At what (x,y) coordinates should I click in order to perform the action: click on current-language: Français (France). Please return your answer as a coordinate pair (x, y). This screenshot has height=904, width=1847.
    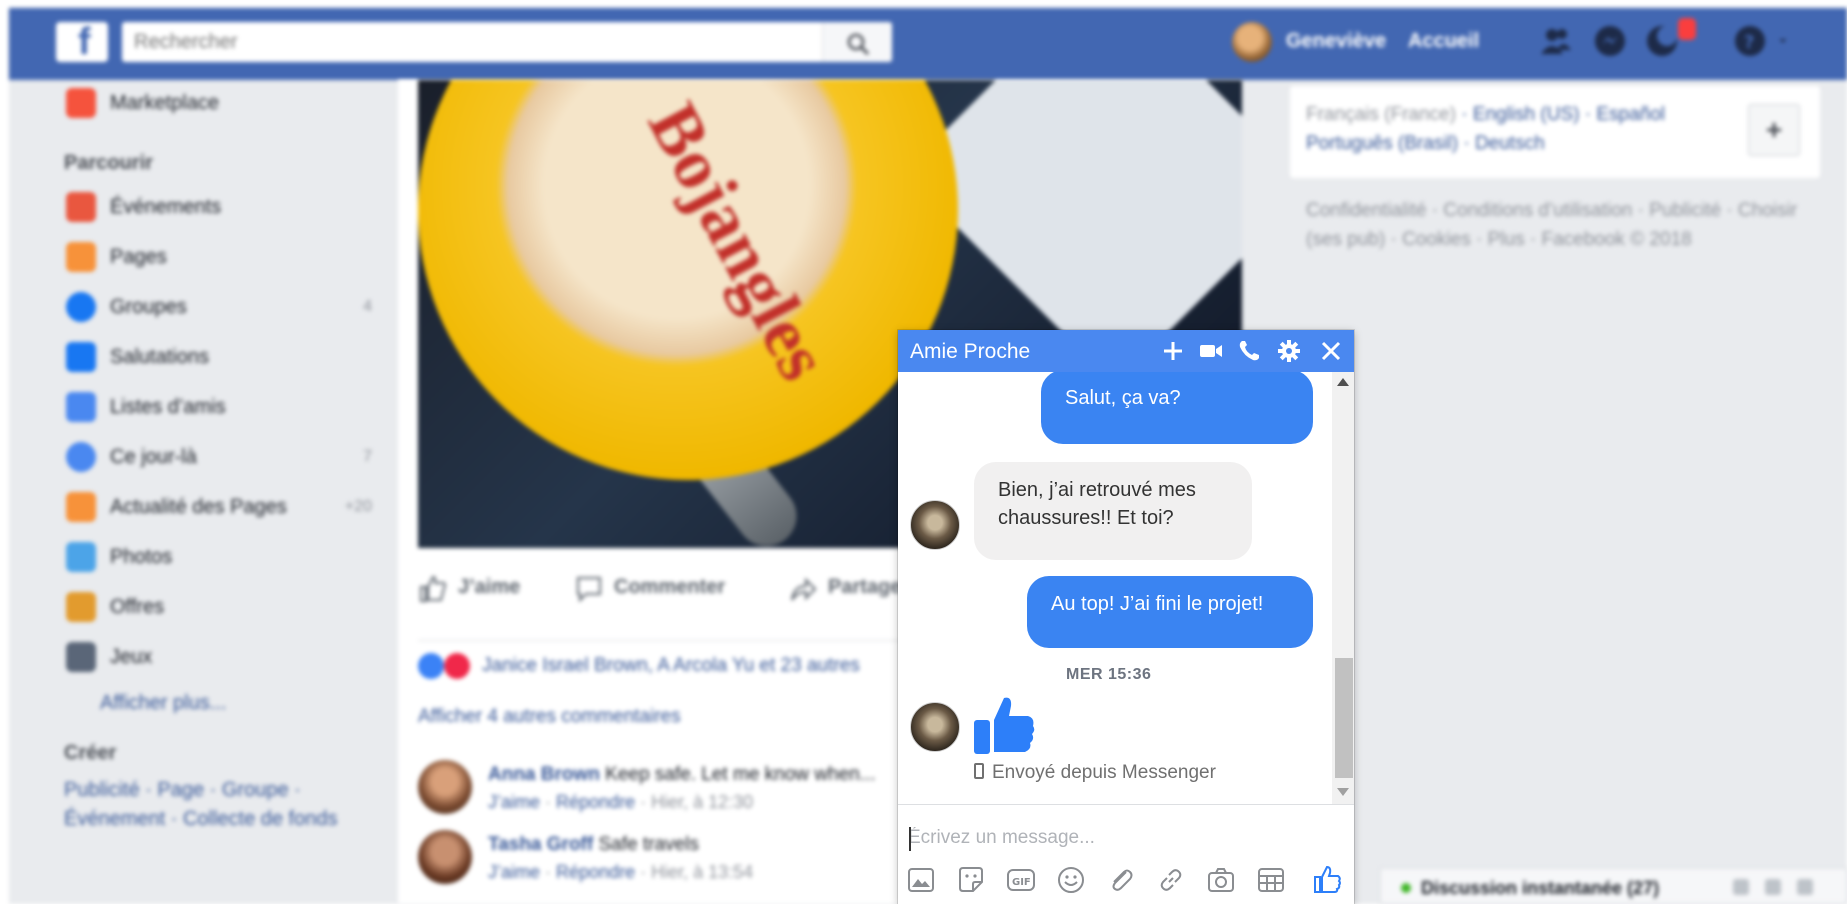
    Looking at the image, I should click on (1381, 114).